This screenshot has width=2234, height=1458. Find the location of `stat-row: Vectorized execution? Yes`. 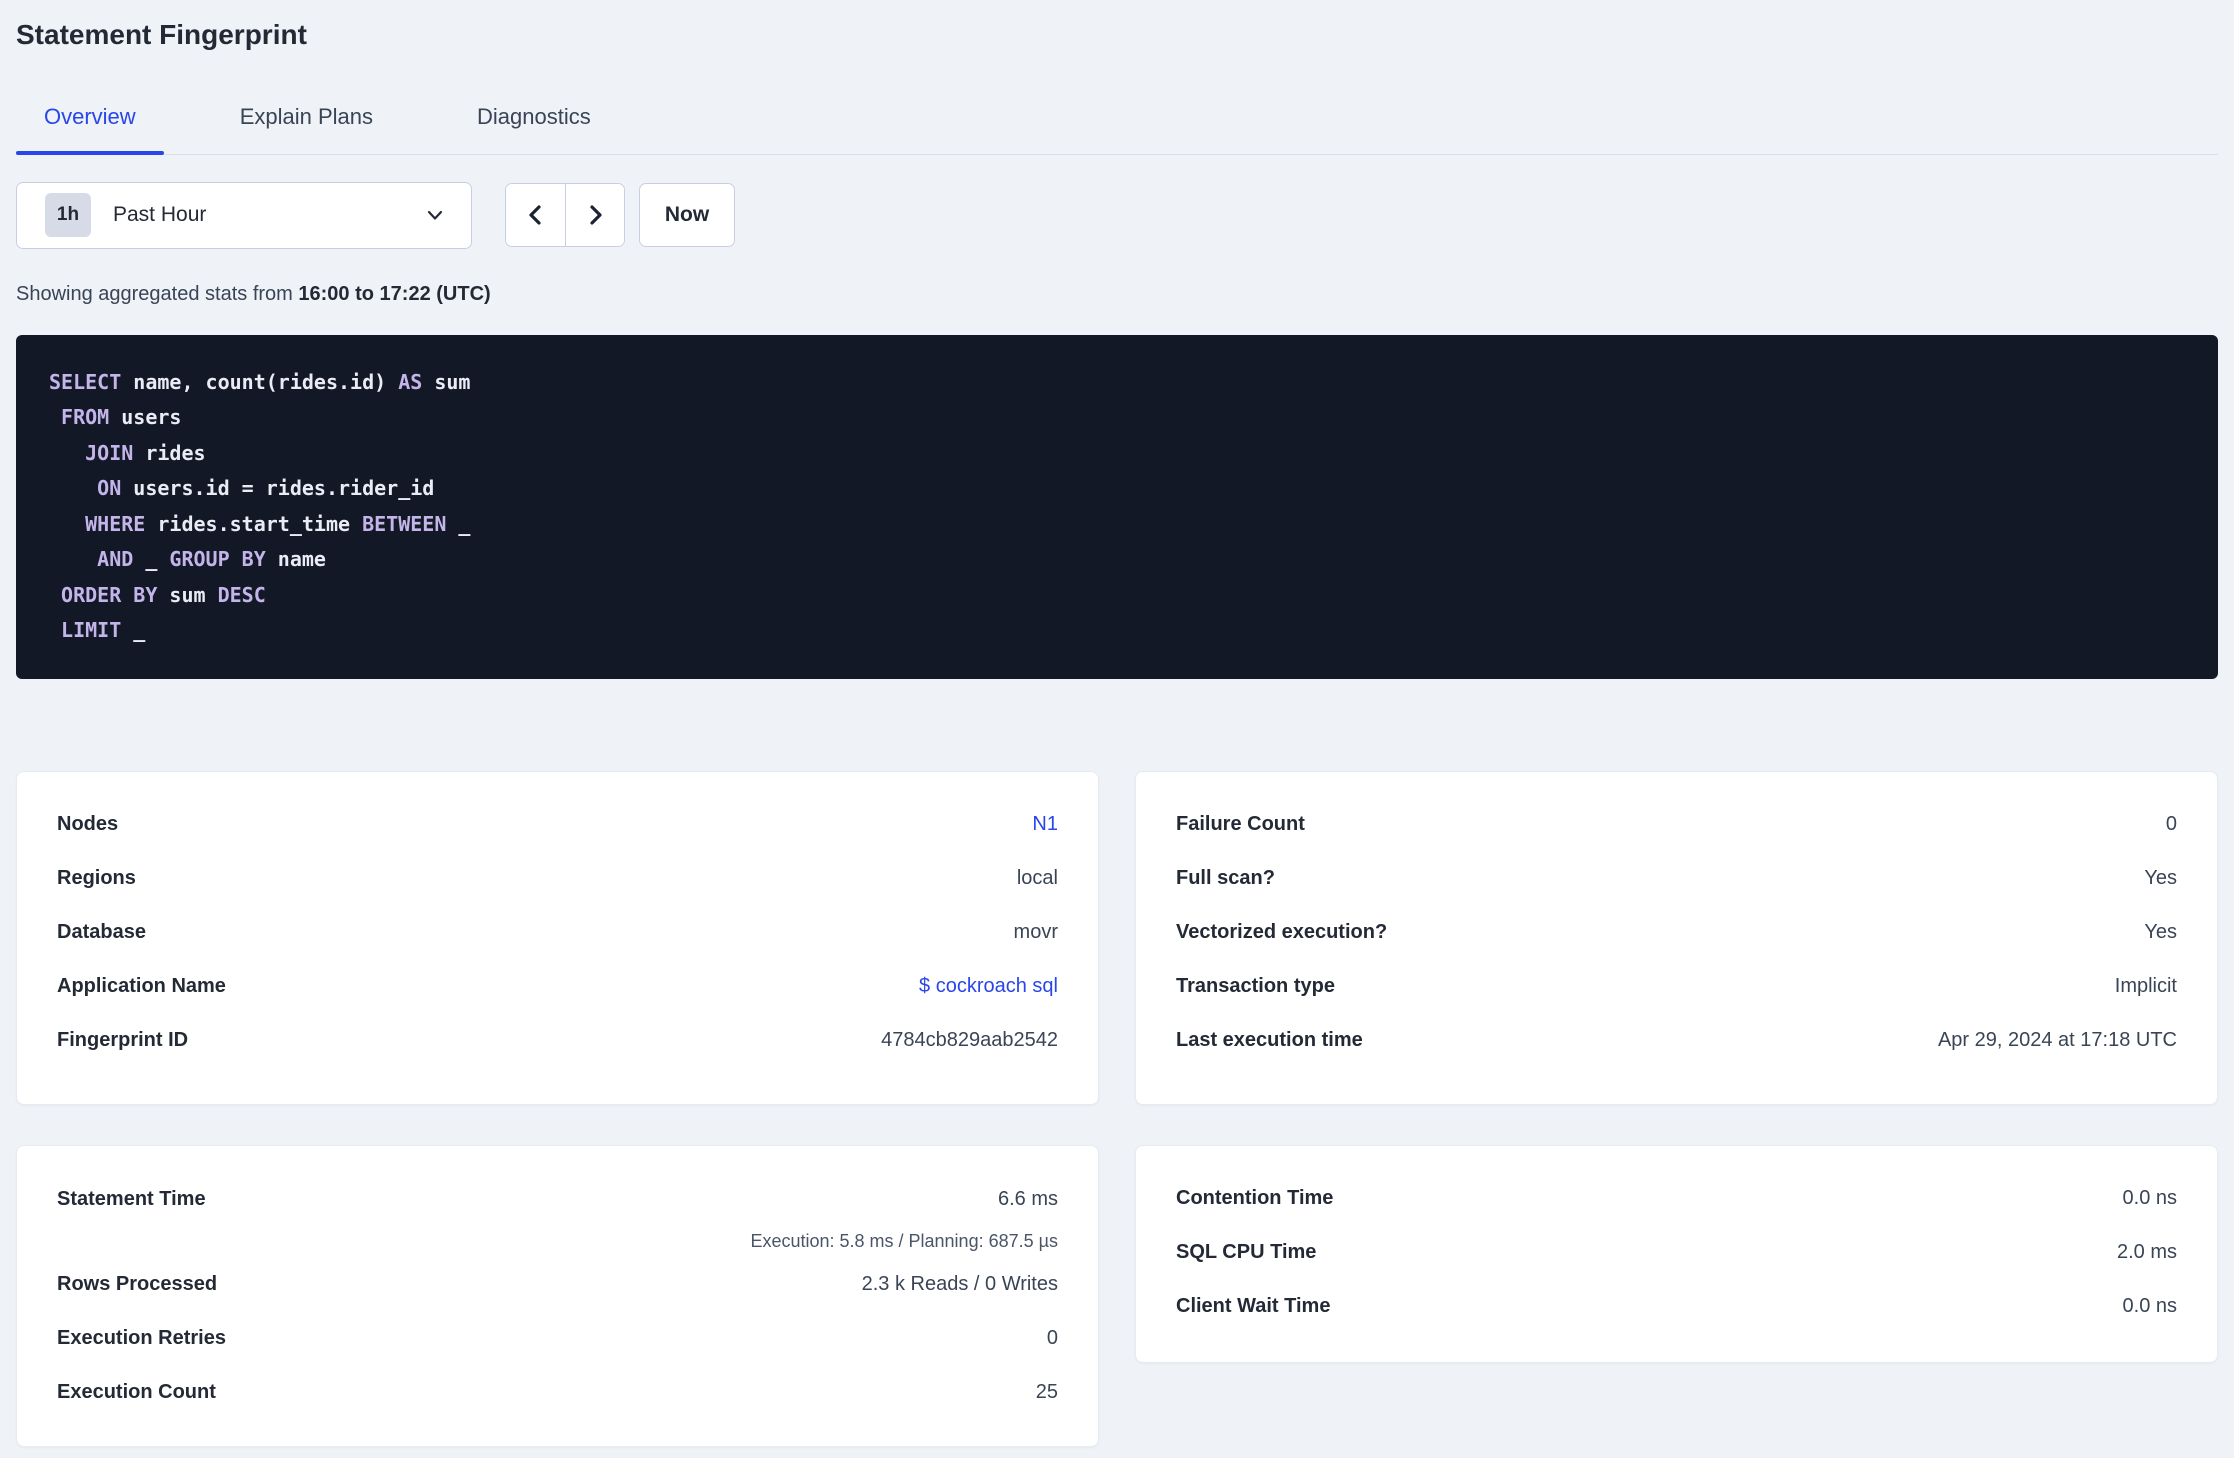

stat-row: Vectorized execution? Yes is located at coordinates (1676, 933).